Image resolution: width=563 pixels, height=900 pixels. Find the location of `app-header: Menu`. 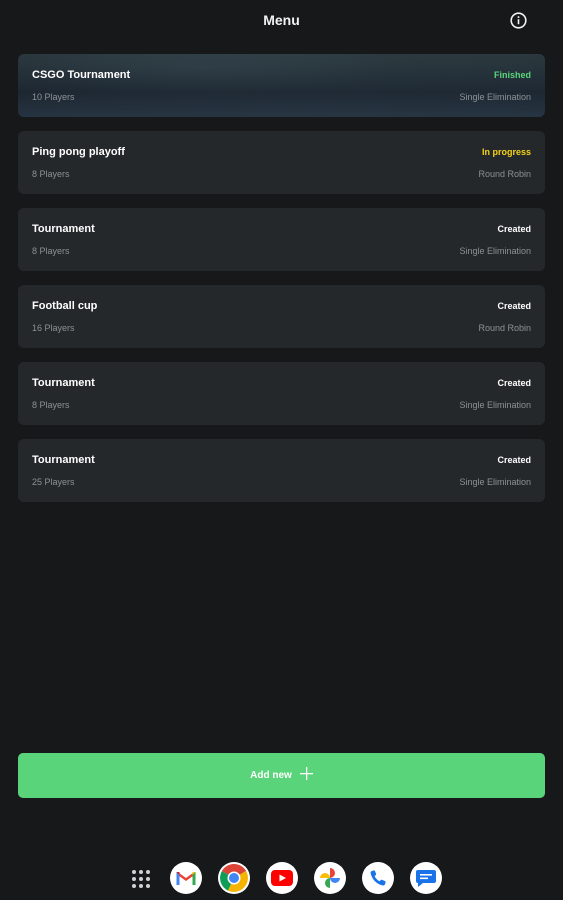

app-header: Menu is located at coordinates (281, 21).